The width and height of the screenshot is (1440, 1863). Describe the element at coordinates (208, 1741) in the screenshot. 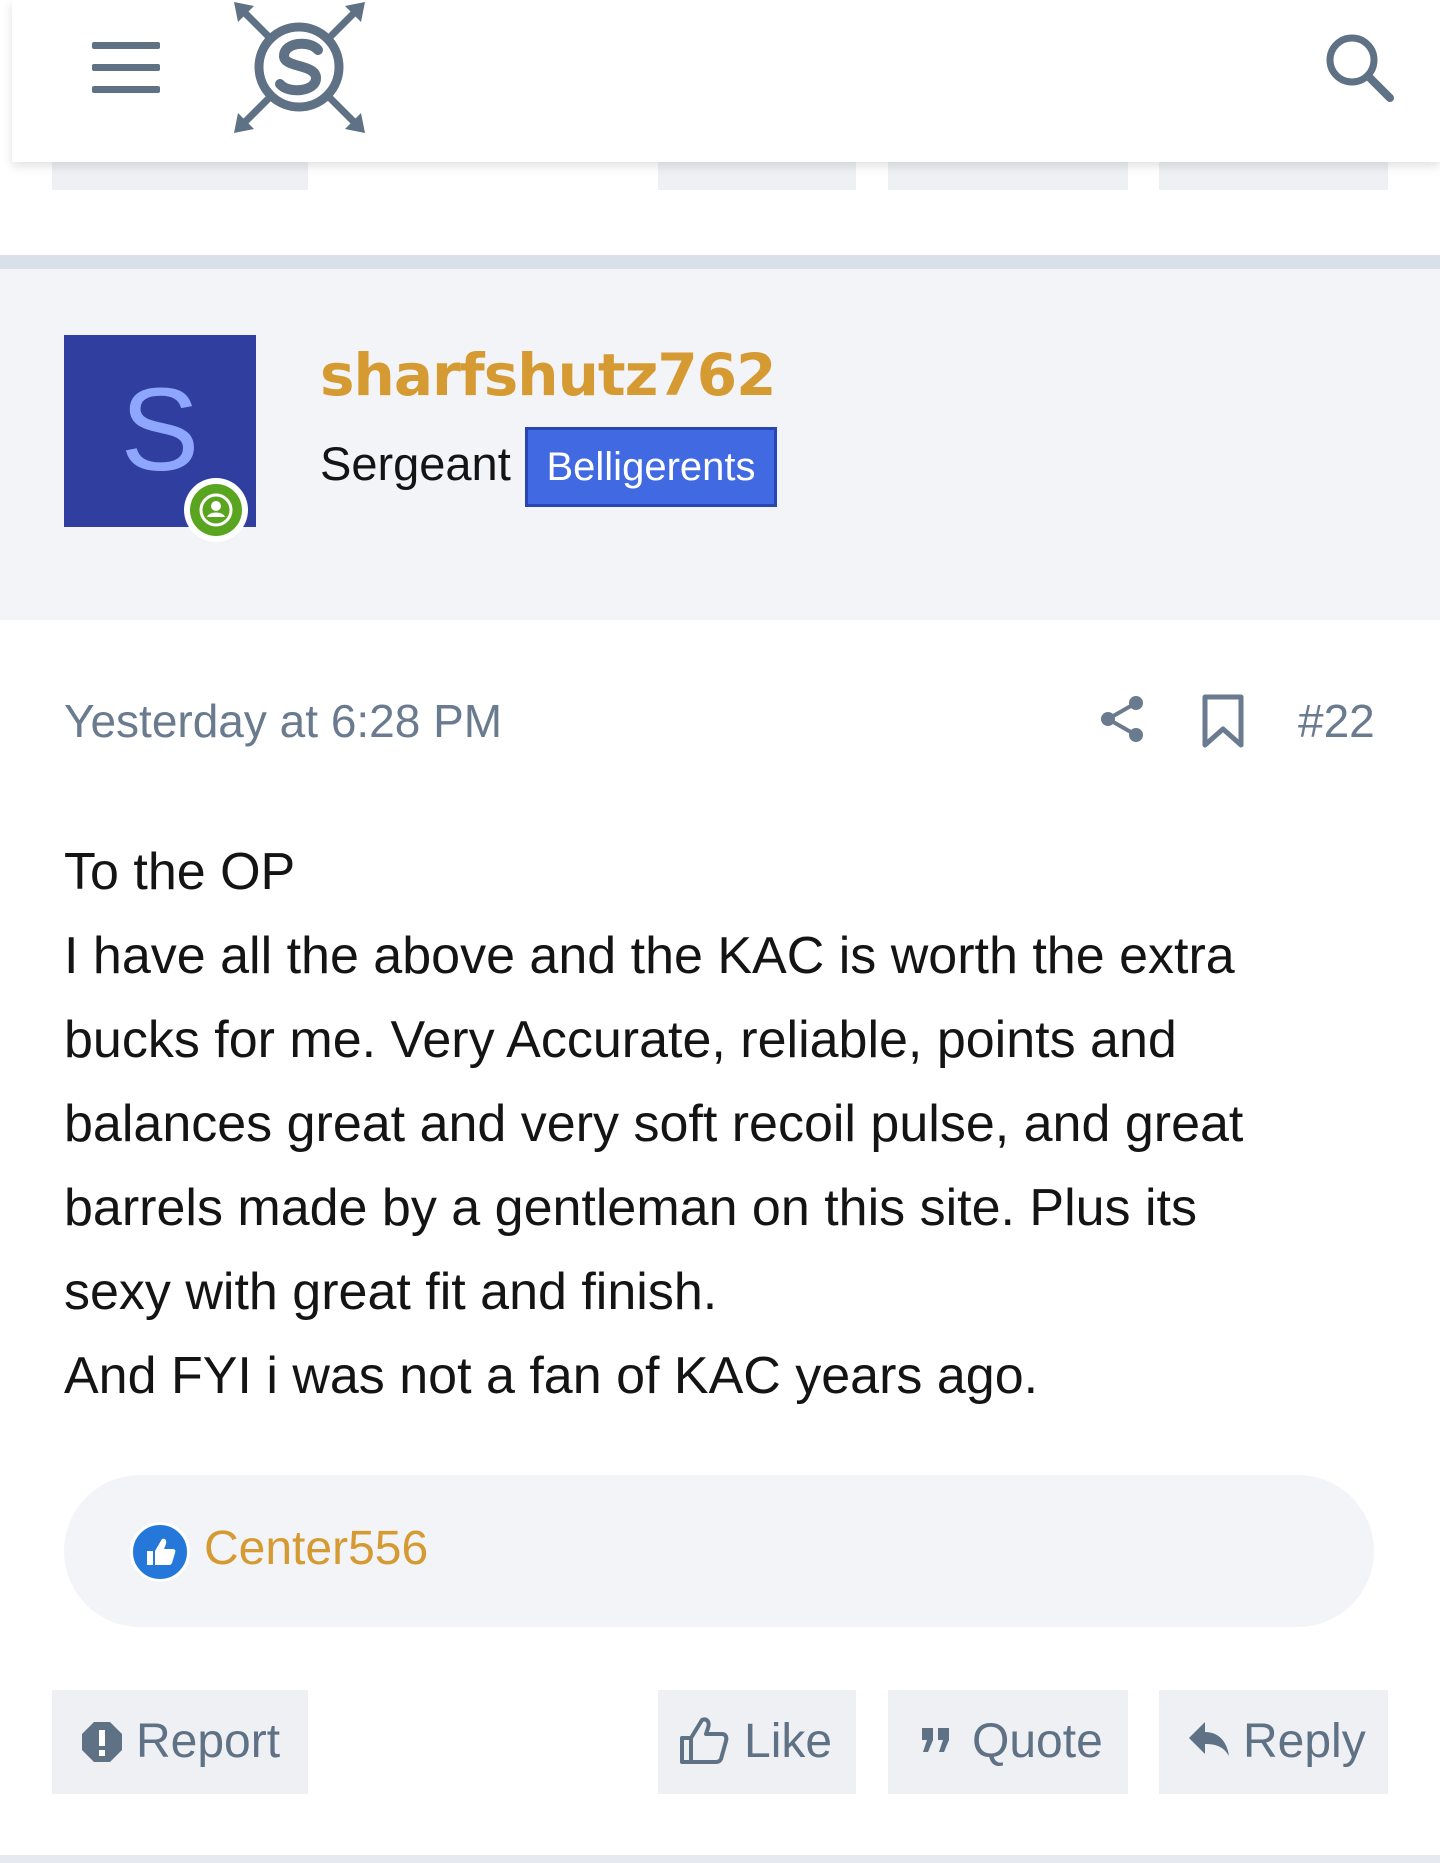

I see `report-label: Report` at that location.